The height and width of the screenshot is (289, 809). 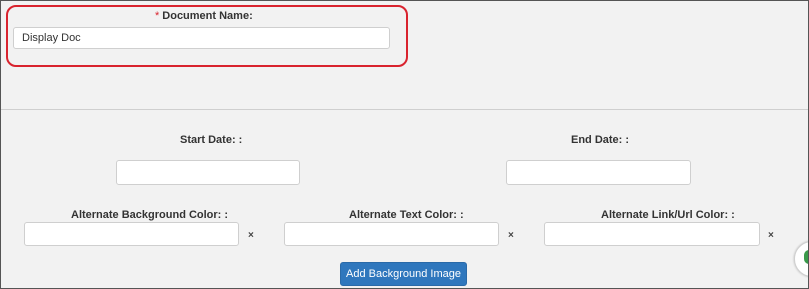 I want to click on background-color-input, so click(x=131, y=234).